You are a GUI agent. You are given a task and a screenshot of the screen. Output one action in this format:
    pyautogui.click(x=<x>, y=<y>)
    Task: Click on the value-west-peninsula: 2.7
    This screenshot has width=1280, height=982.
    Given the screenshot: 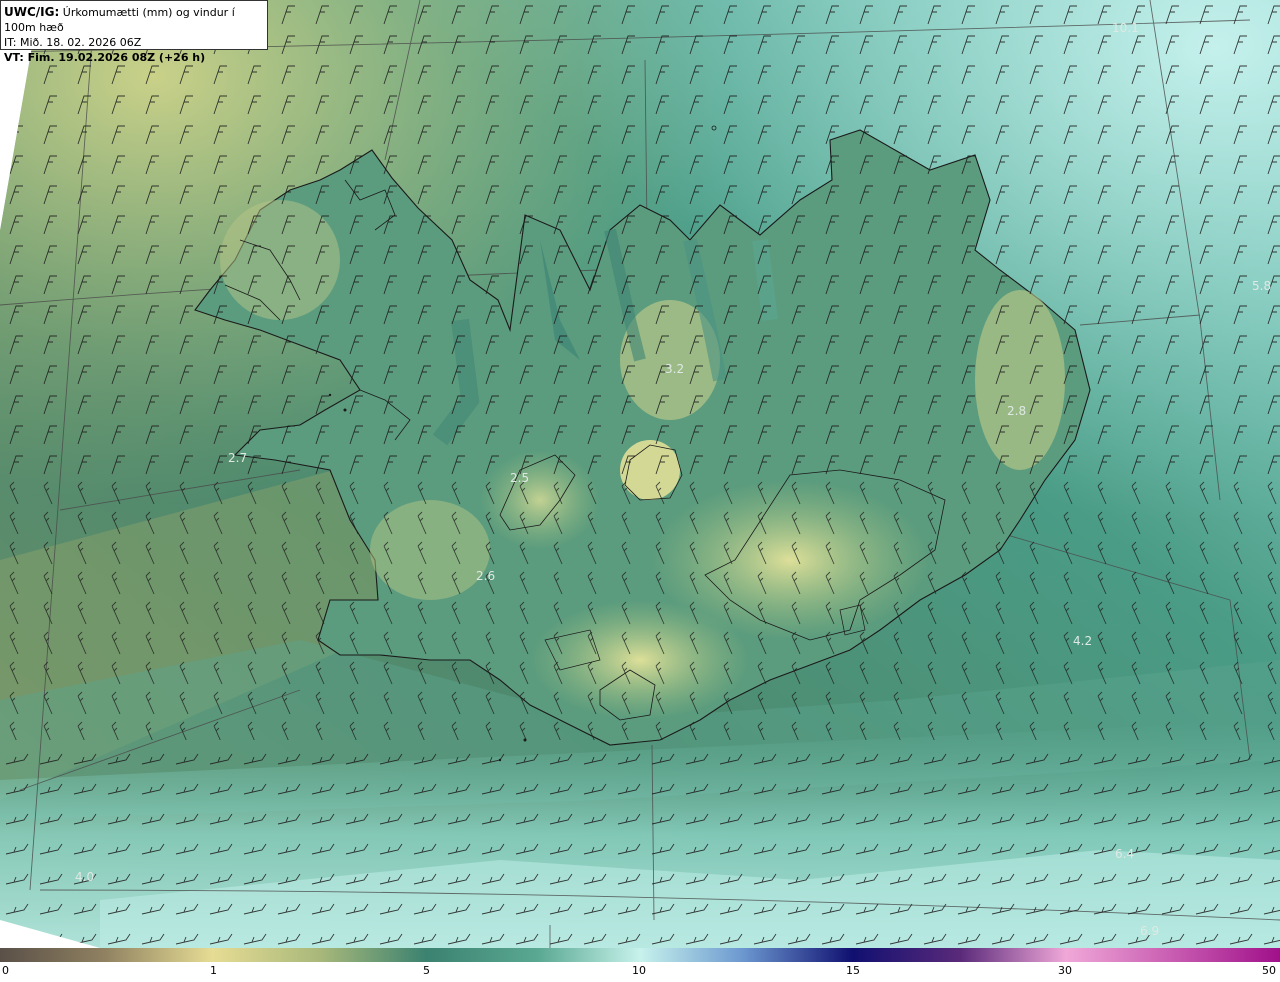 What is the action you would take?
    pyautogui.click(x=237, y=458)
    